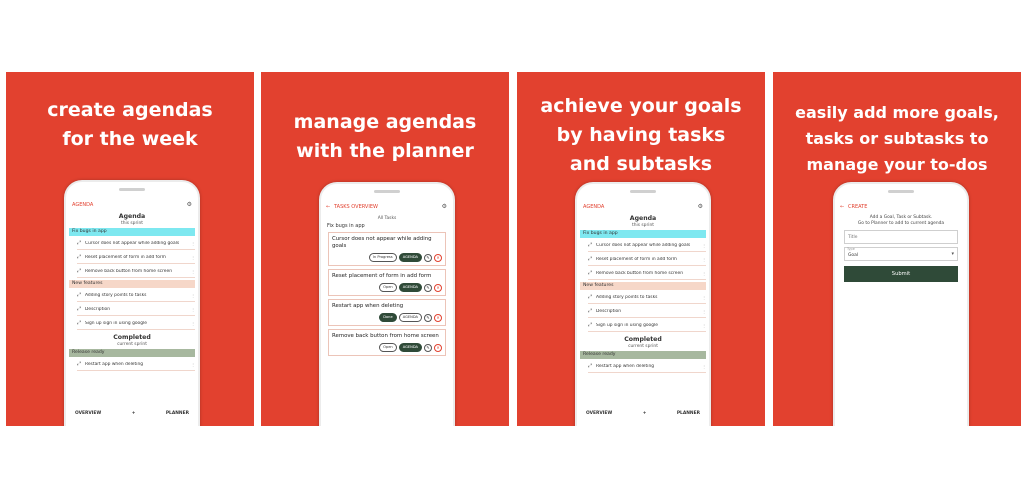  What do you see at coordinates (952, 254) in the screenshot?
I see `chevron-down-icon: ▾` at bounding box center [952, 254].